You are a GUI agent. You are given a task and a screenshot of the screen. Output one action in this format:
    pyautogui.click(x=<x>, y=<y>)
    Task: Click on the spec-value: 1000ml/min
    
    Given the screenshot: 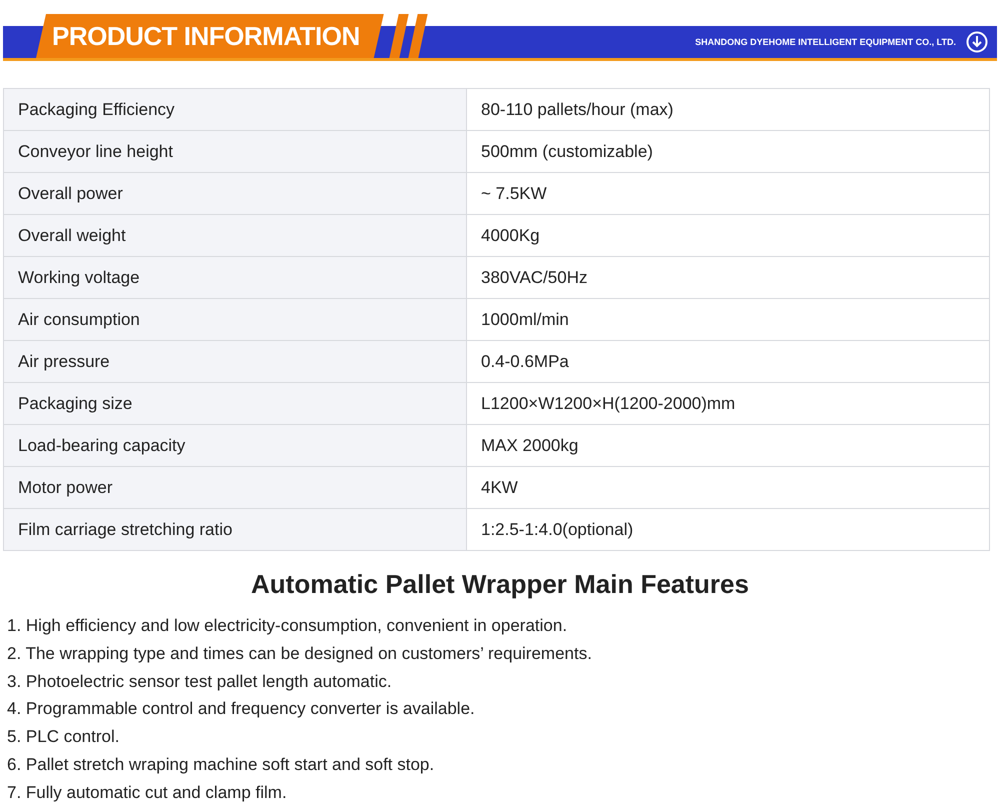 What is the action you would take?
    pyautogui.click(x=728, y=319)
    